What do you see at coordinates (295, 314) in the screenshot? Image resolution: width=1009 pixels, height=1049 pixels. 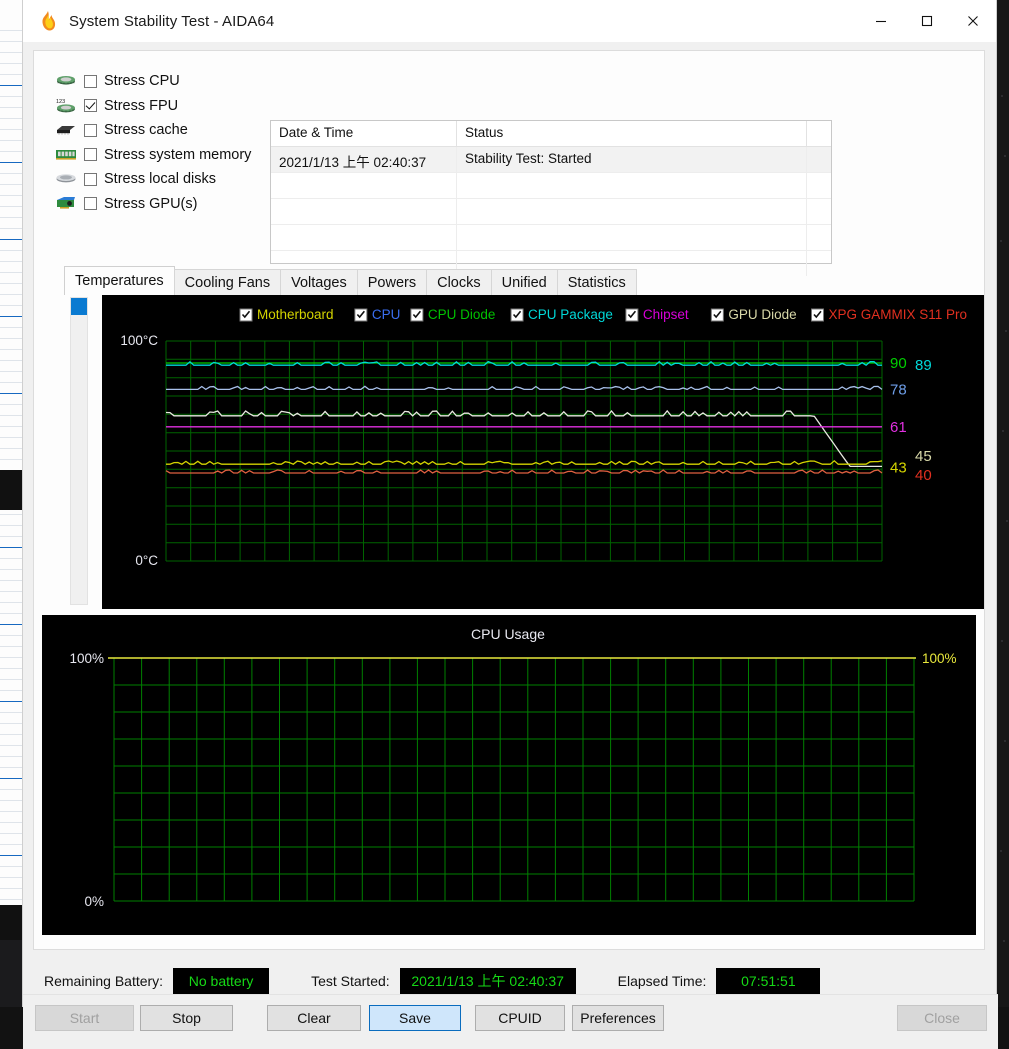 I see `svg-text: Motherboard` at bounding box center [295, 314].